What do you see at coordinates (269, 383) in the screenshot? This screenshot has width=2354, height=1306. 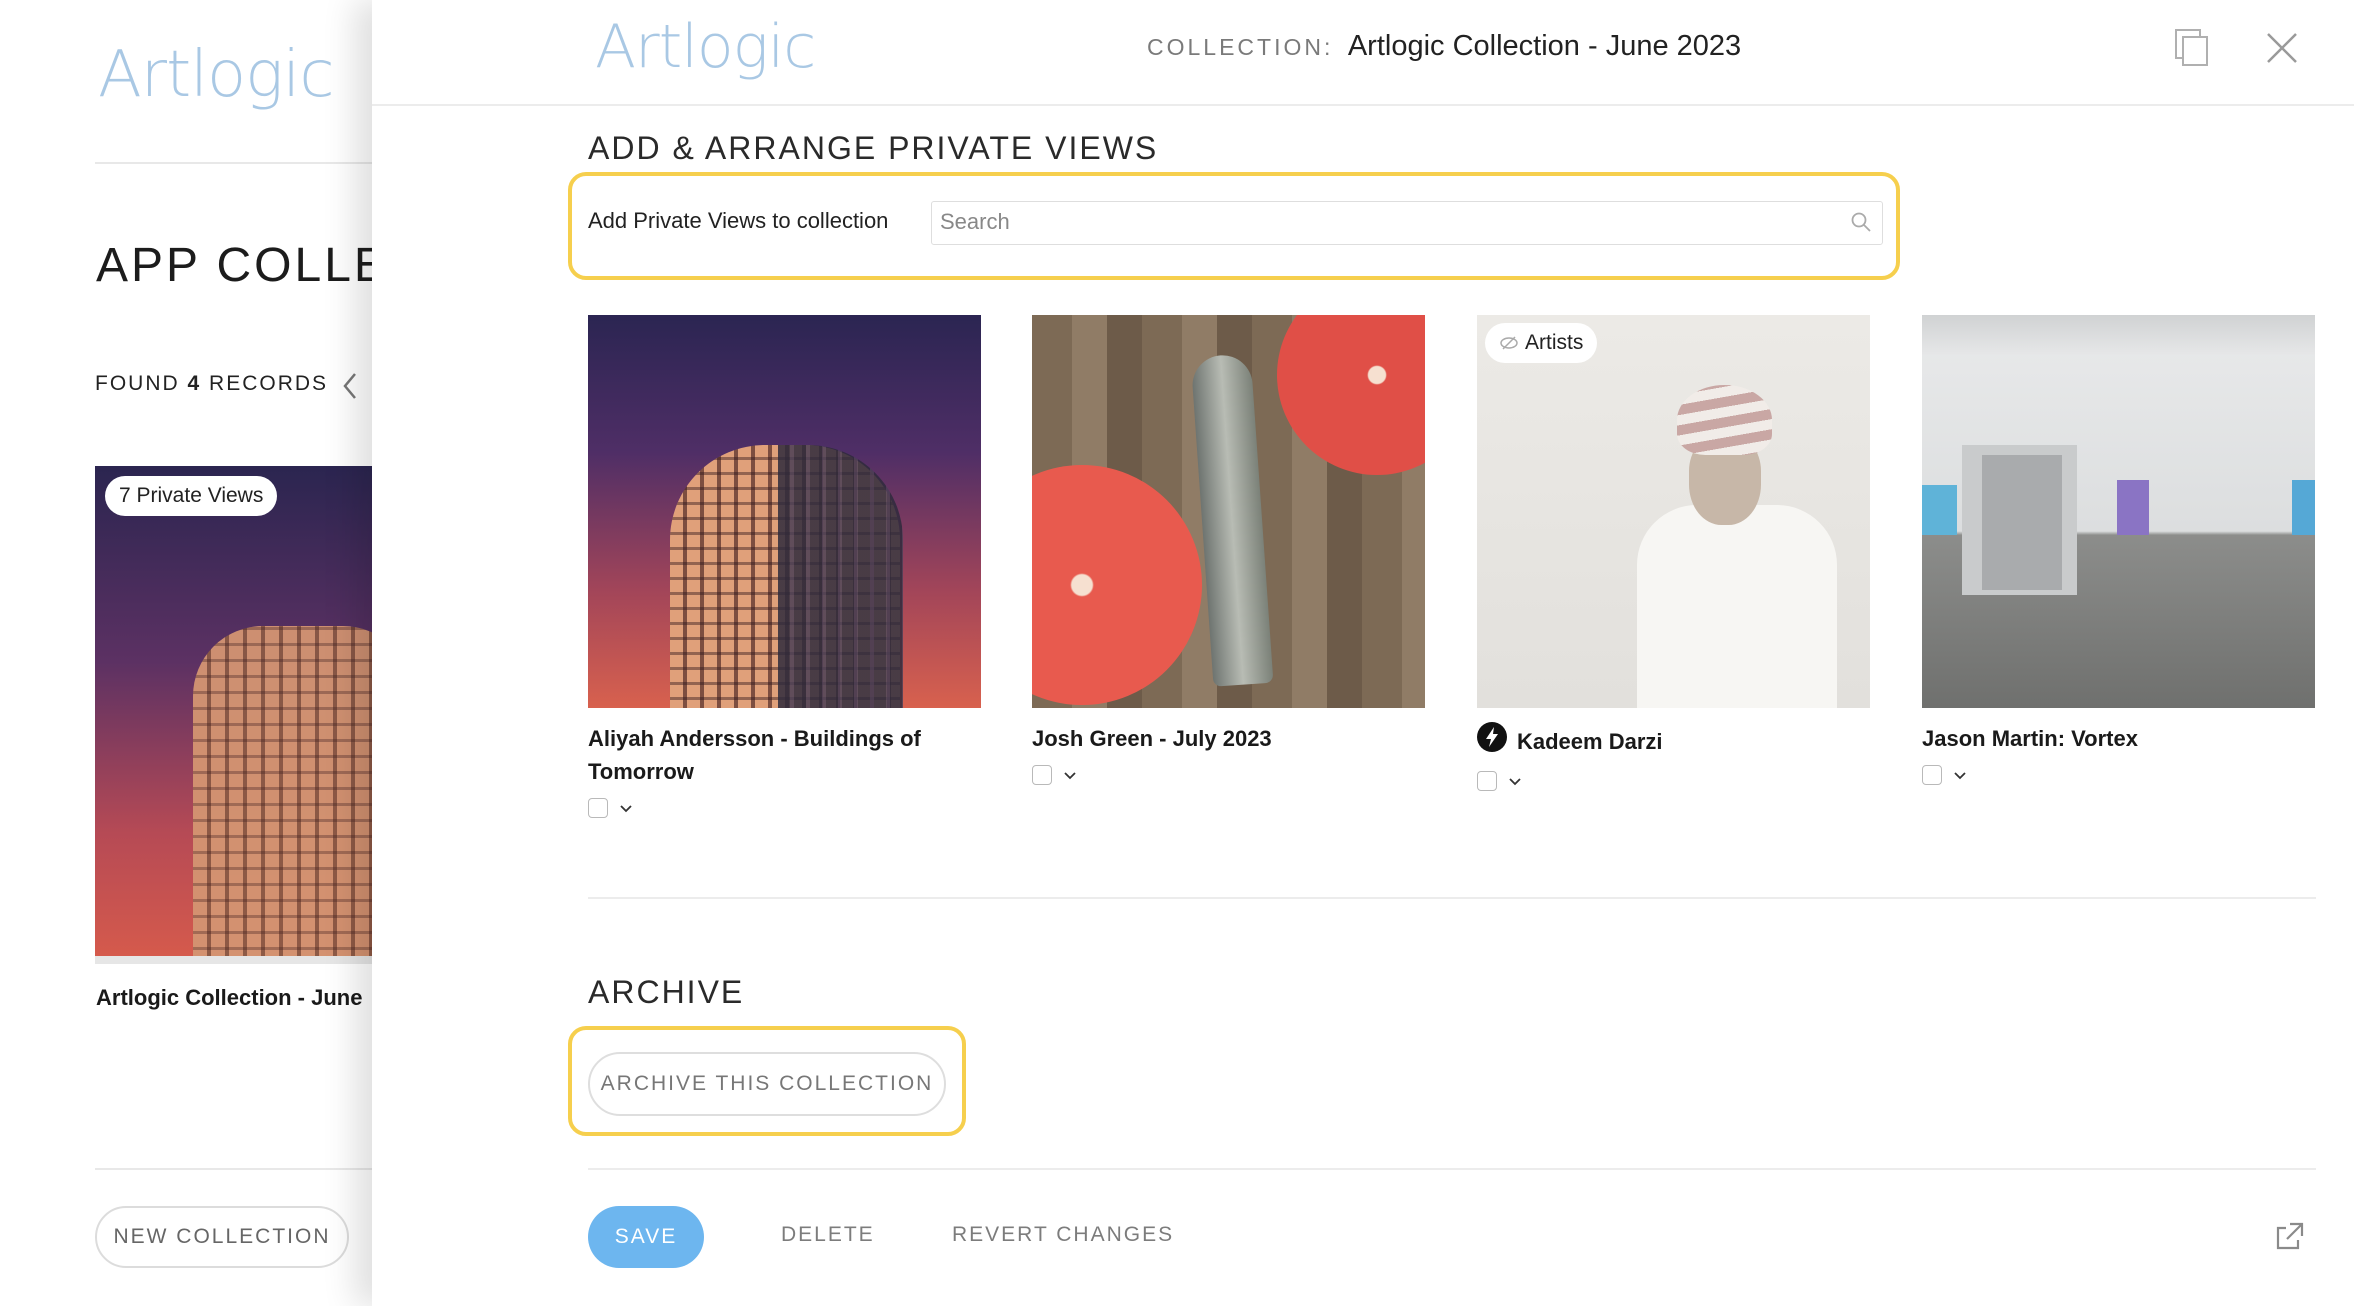 I see `found-suffix: RECORDS` at bounding box center [269, 383].